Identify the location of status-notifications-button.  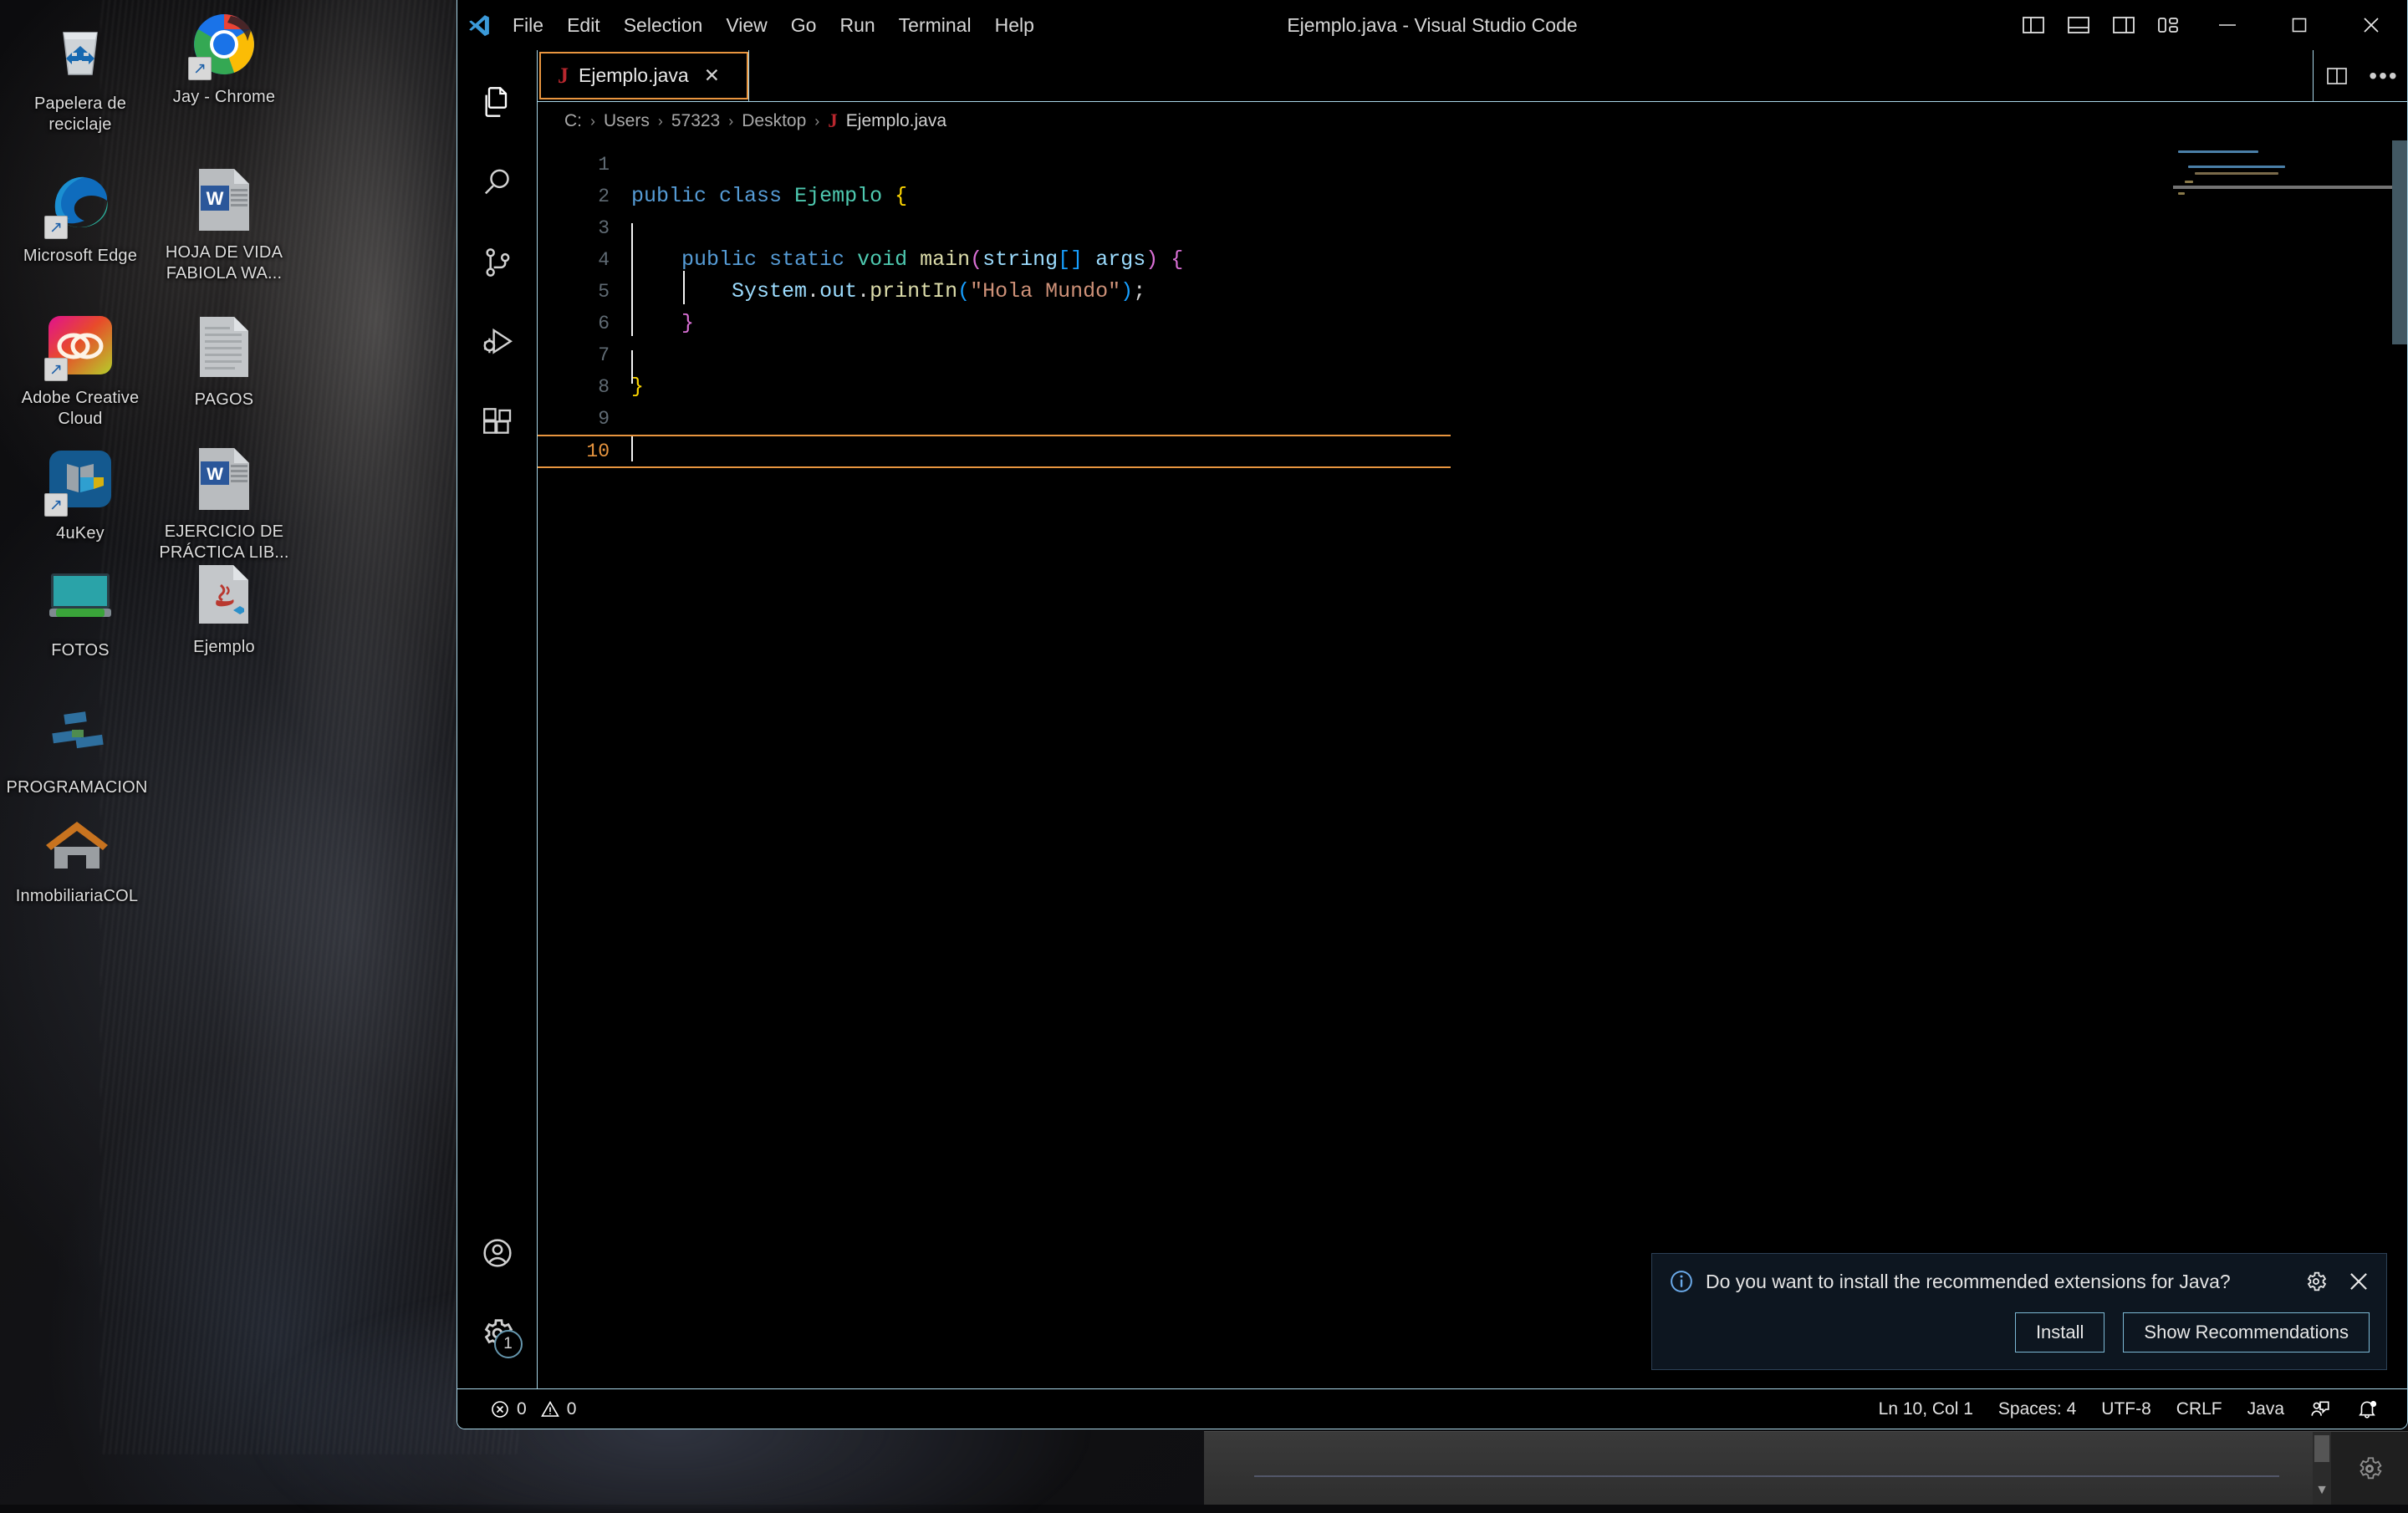
(2367, 1409).